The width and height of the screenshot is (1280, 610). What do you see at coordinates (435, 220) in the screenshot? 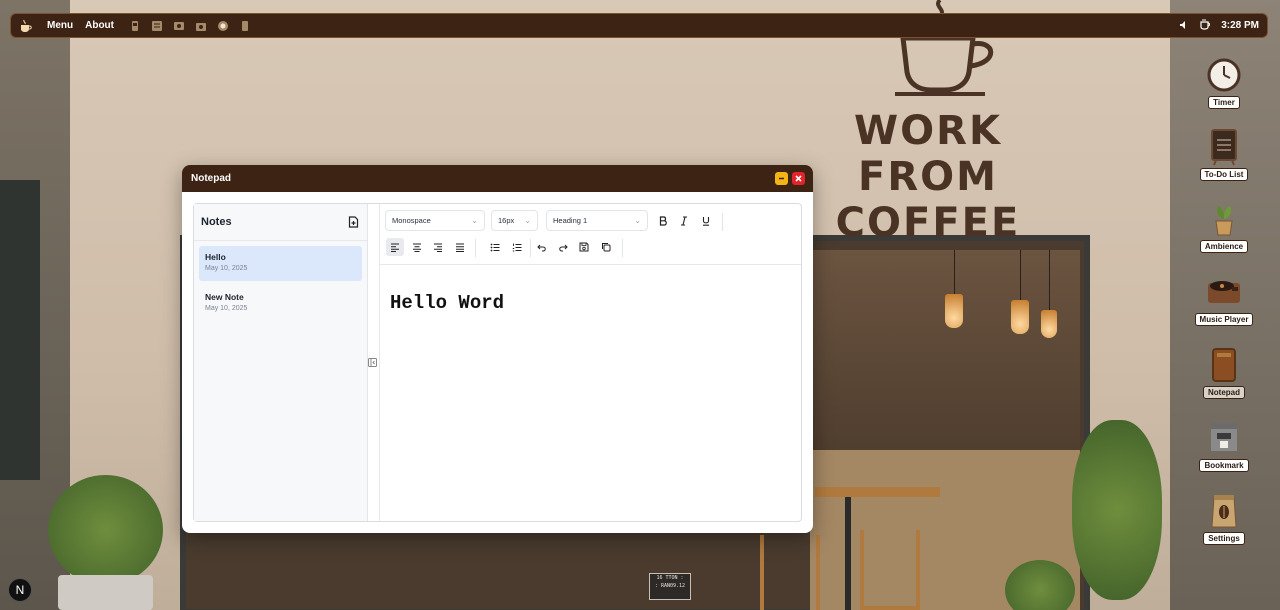
I see `font-family-select: Monospace ⌄` at bounding box center [435, 220].